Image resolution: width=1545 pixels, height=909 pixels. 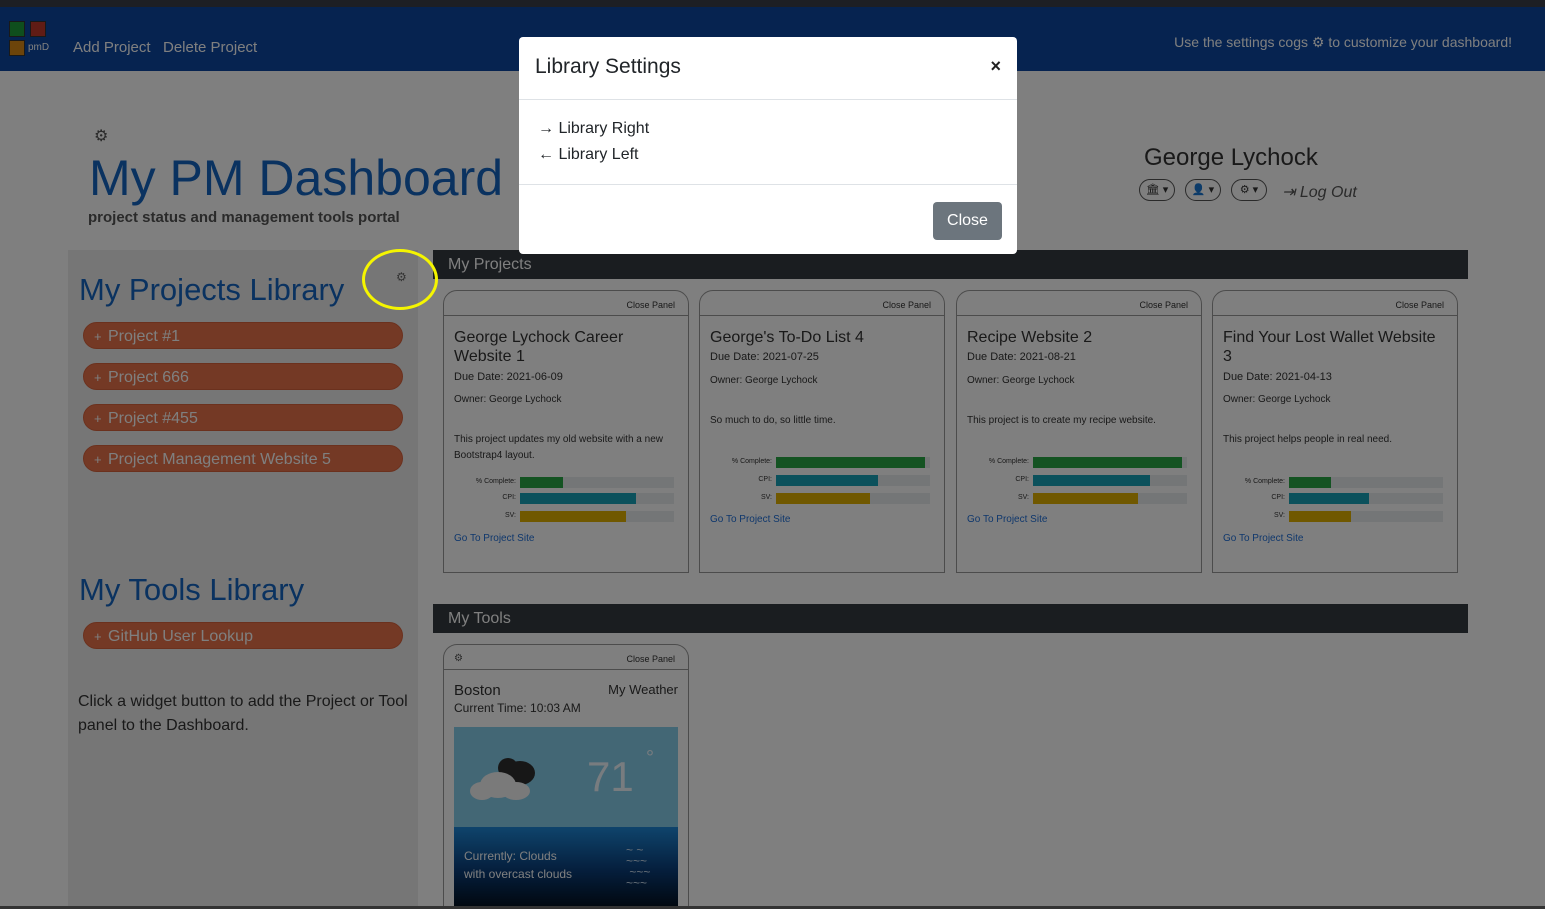 I want to click on library-left-option: ← Library Left, so click(x=588, y=155).